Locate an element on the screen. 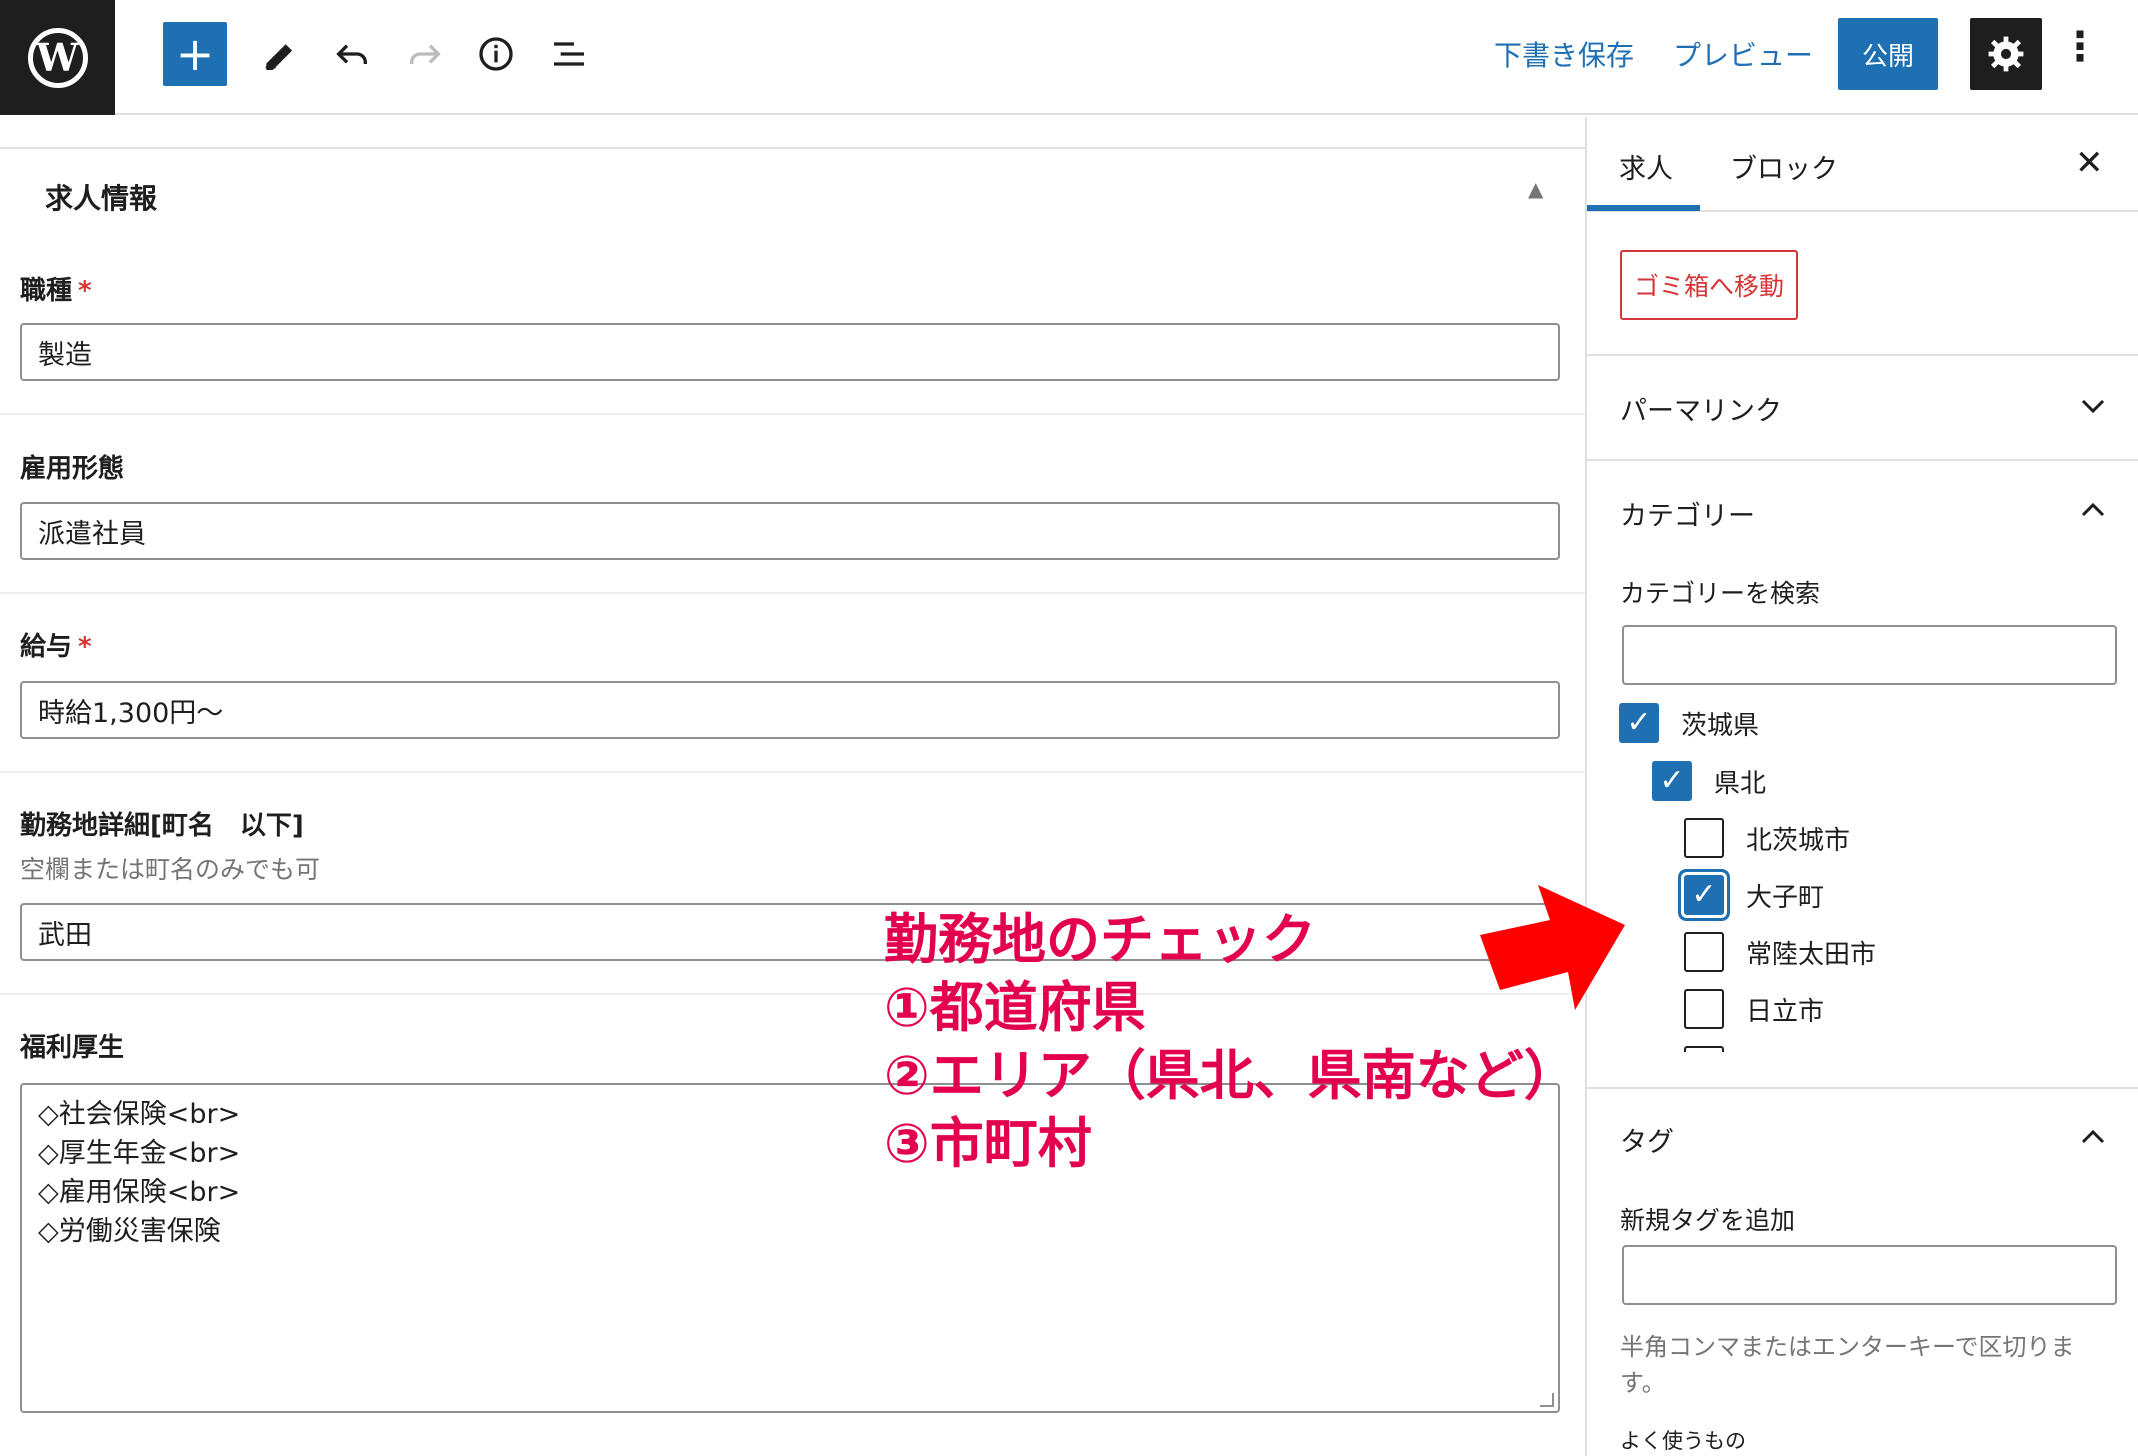  chevron-down-icon is located at coordinates (2093, 408).